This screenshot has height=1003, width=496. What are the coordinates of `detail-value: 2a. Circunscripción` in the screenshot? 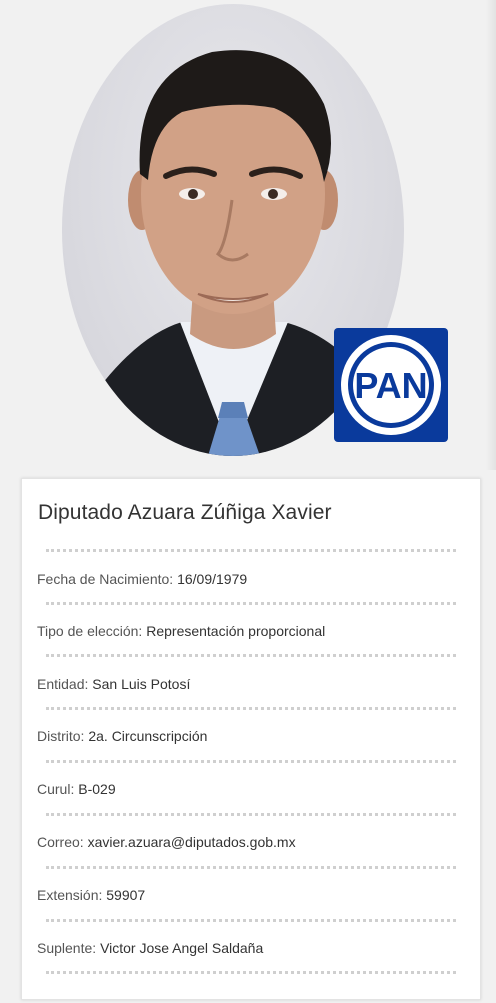 It's located at (148, 736).